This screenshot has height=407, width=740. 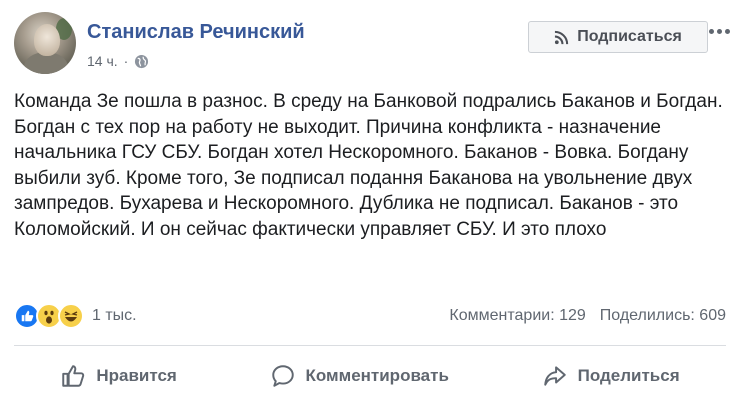 What do you see at coordinates (370, 318) in the screenshot?
I see `post-stats: 1 тыс. Комментарии: 129 Поделились: 609` at bounding box center [370, 318].